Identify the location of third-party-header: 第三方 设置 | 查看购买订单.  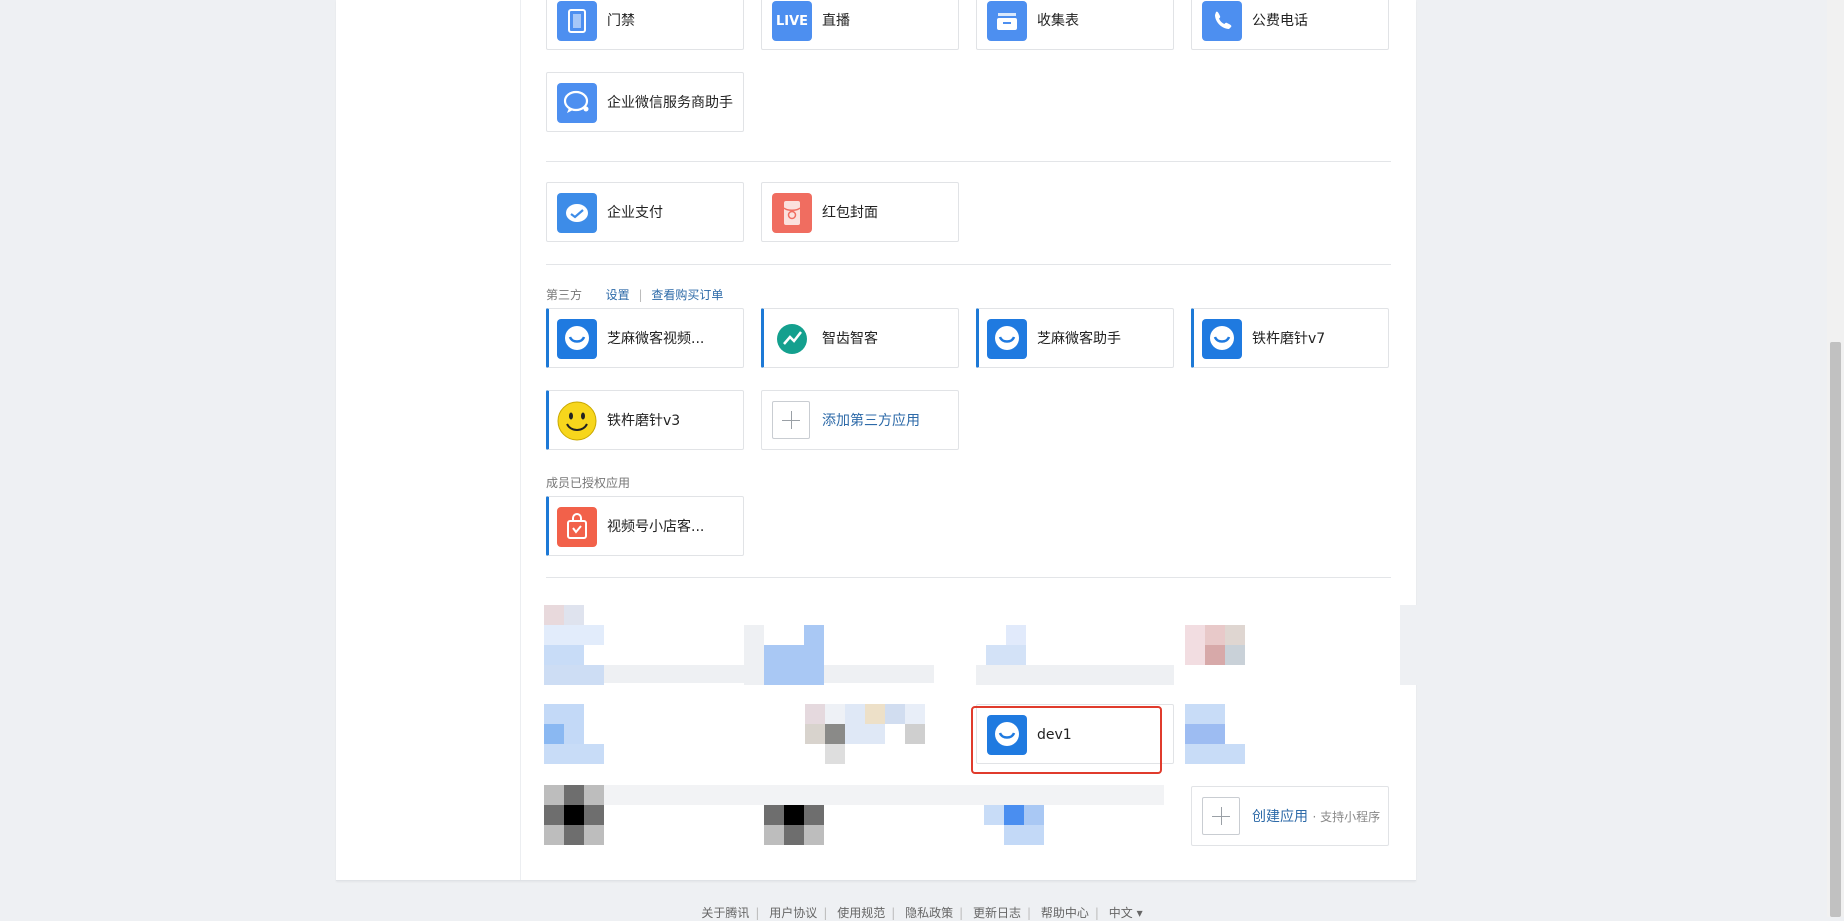
(634, 294).